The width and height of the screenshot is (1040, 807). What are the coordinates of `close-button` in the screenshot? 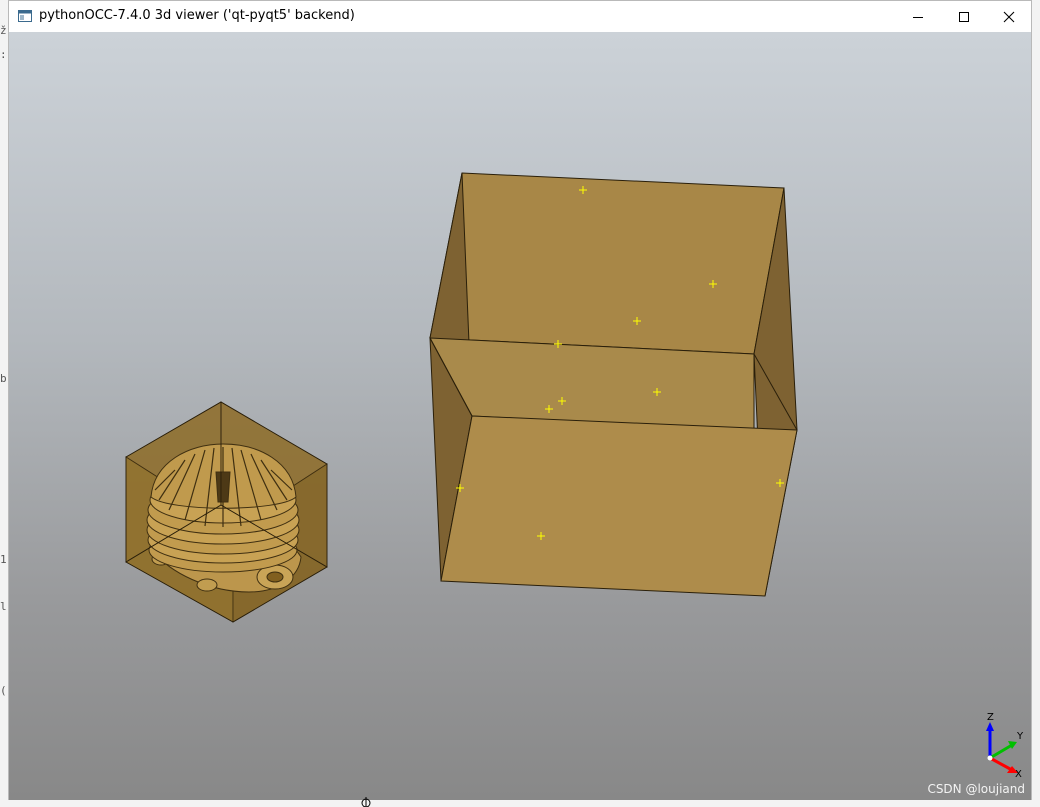 It's located at (1009, 16).